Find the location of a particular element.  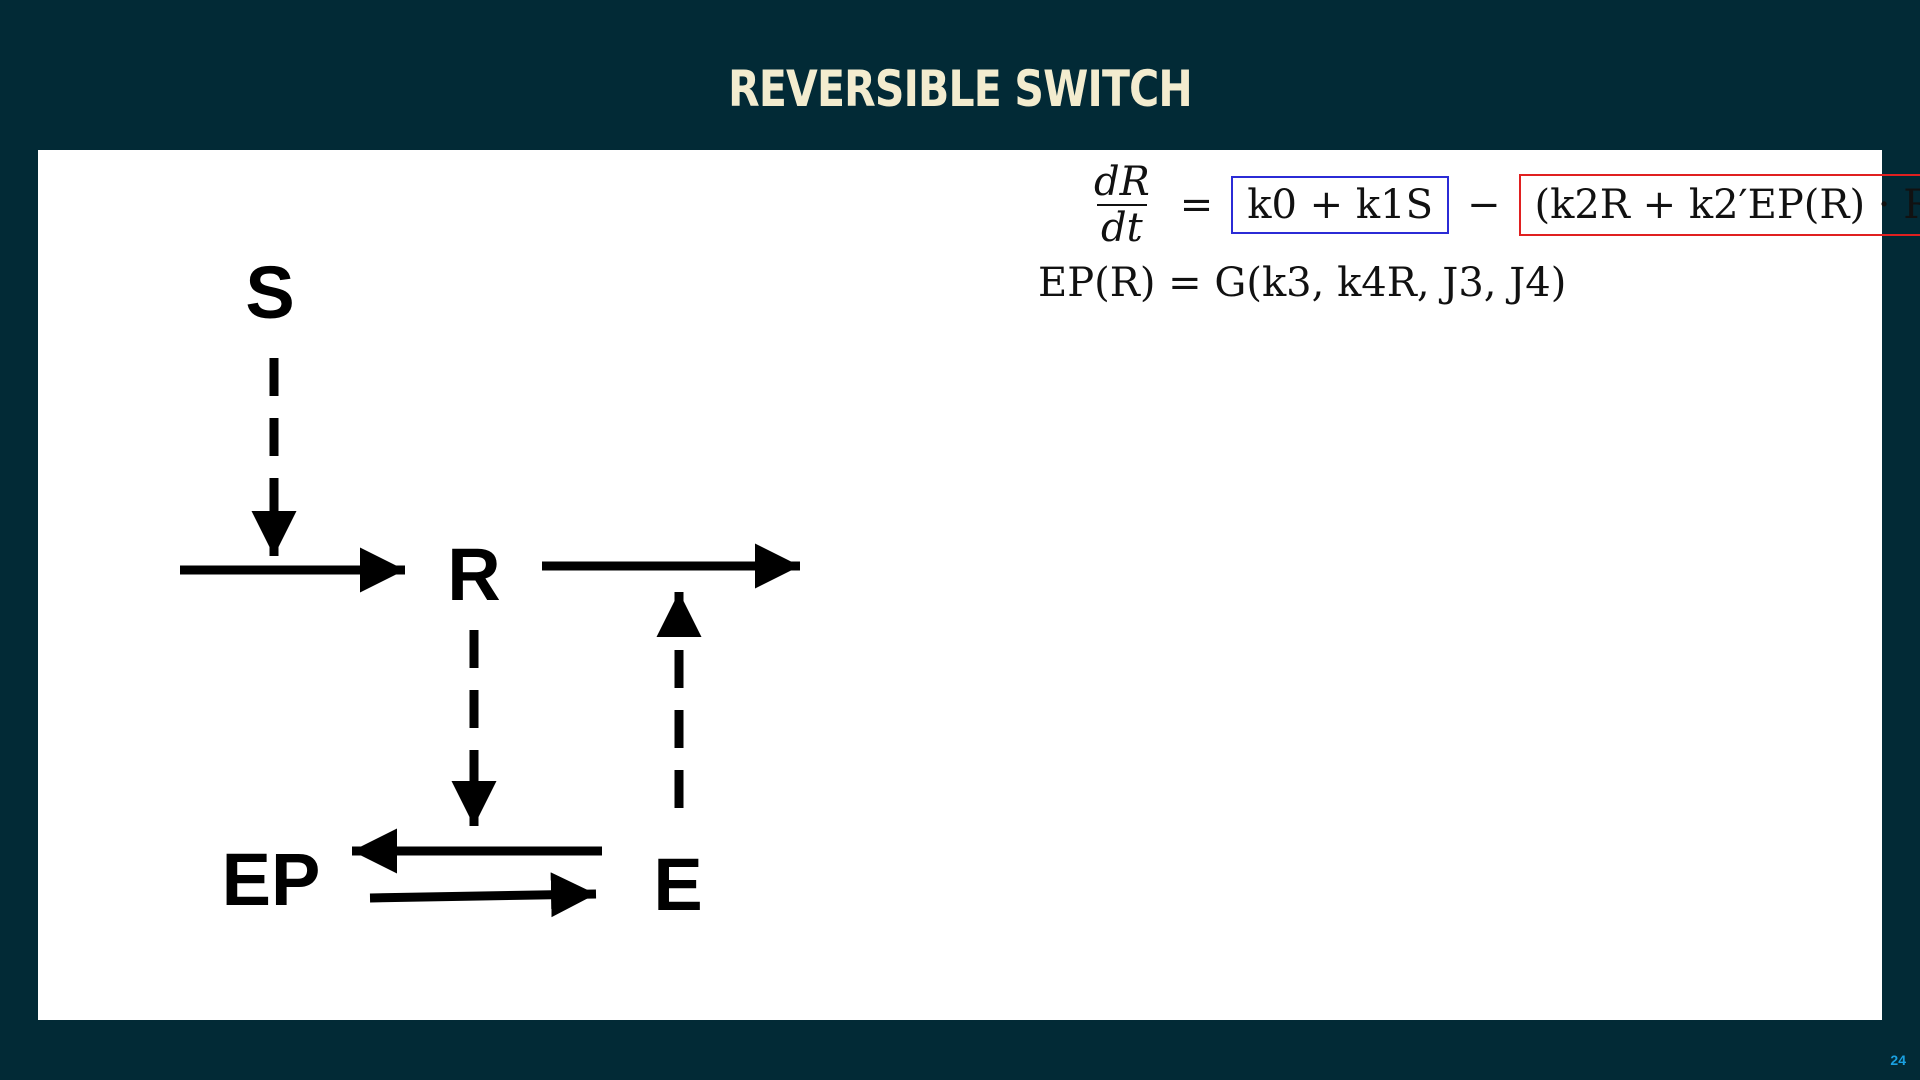

minus-sign: − is located at coordinates (1483, 205).